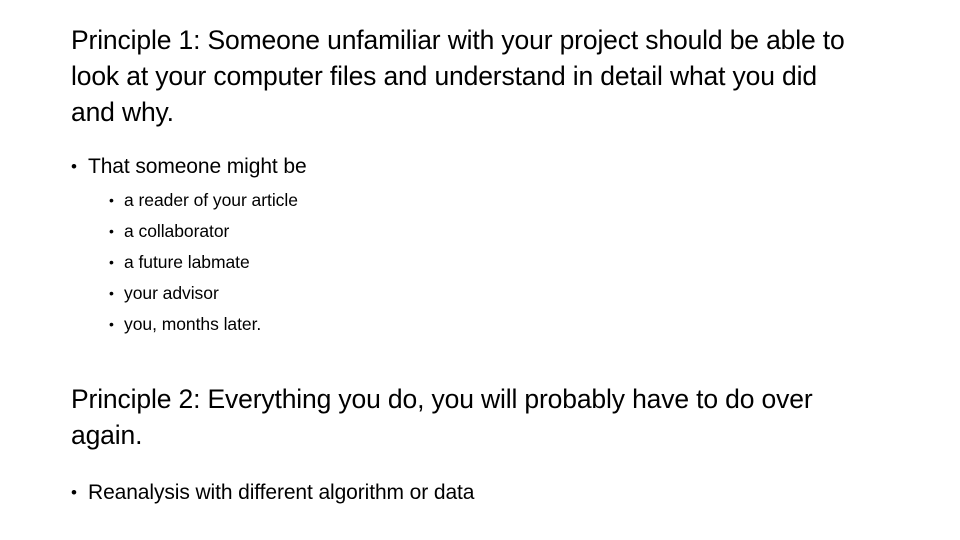 The height and width of the screenshot is (540, 960). Describe the element at coordinates (471, 167) in the screenshot. I see `bullet-that-someone-might-be: • That someone might be` at that location.